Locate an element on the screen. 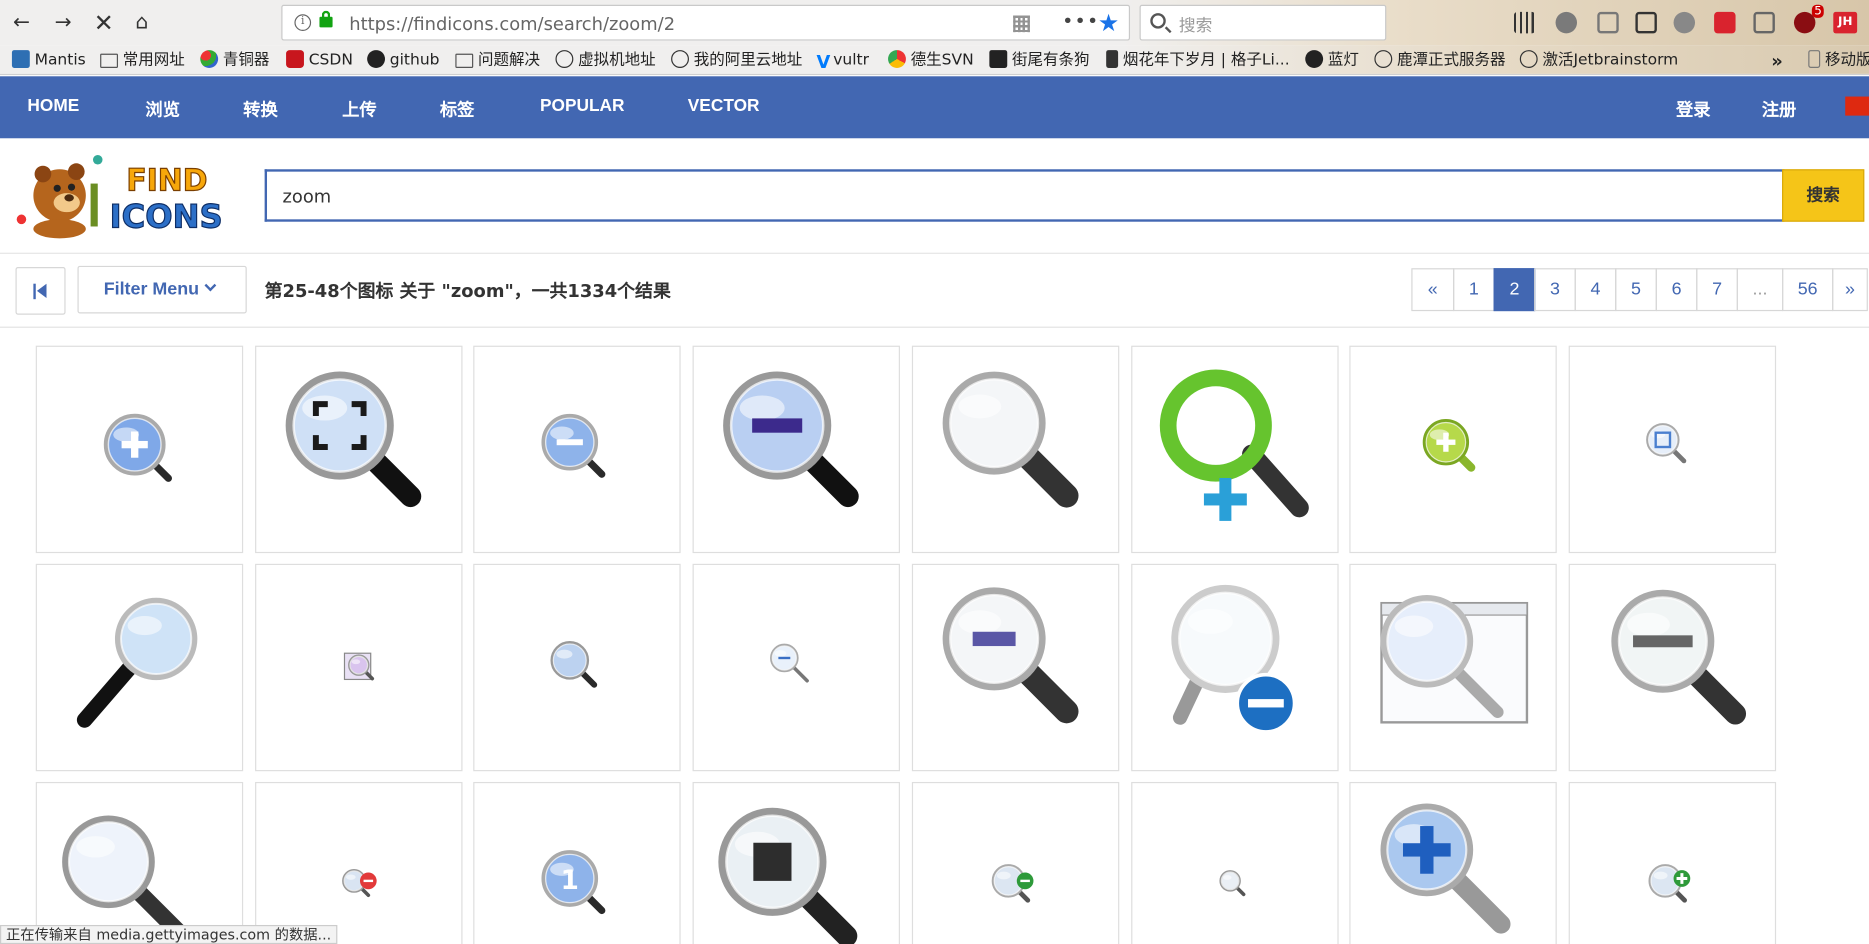 The image size is (1869, 944). pagination-page: 3 is located at coordinates (1555, 290).